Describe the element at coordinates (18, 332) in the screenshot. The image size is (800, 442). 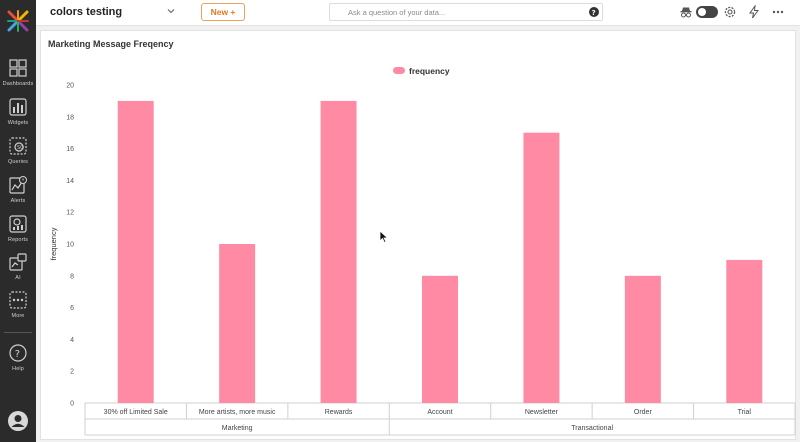
I see `sidebar-divider` at that location.